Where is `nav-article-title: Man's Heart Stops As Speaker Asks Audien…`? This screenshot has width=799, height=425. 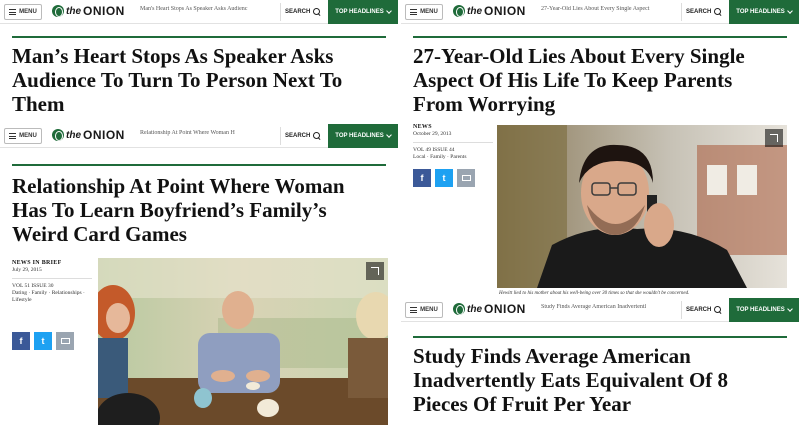
nav-article-title: Man's Heart Stops As Speaker Asks Audien… is located at coordinates (208, 9).